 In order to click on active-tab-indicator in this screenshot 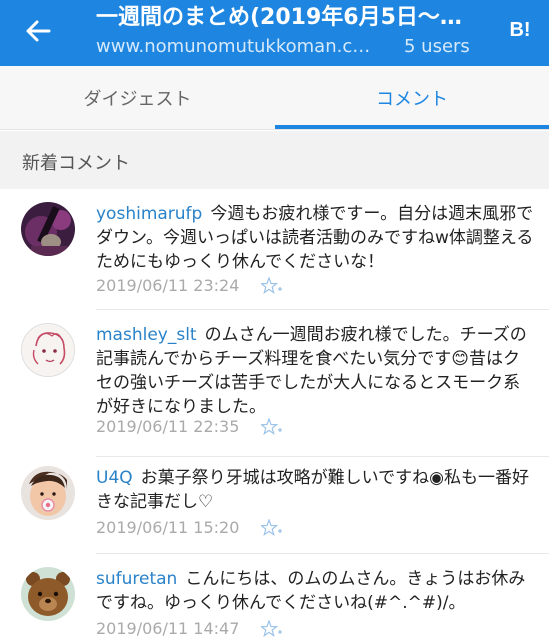, I will do `click(412, 127)`.